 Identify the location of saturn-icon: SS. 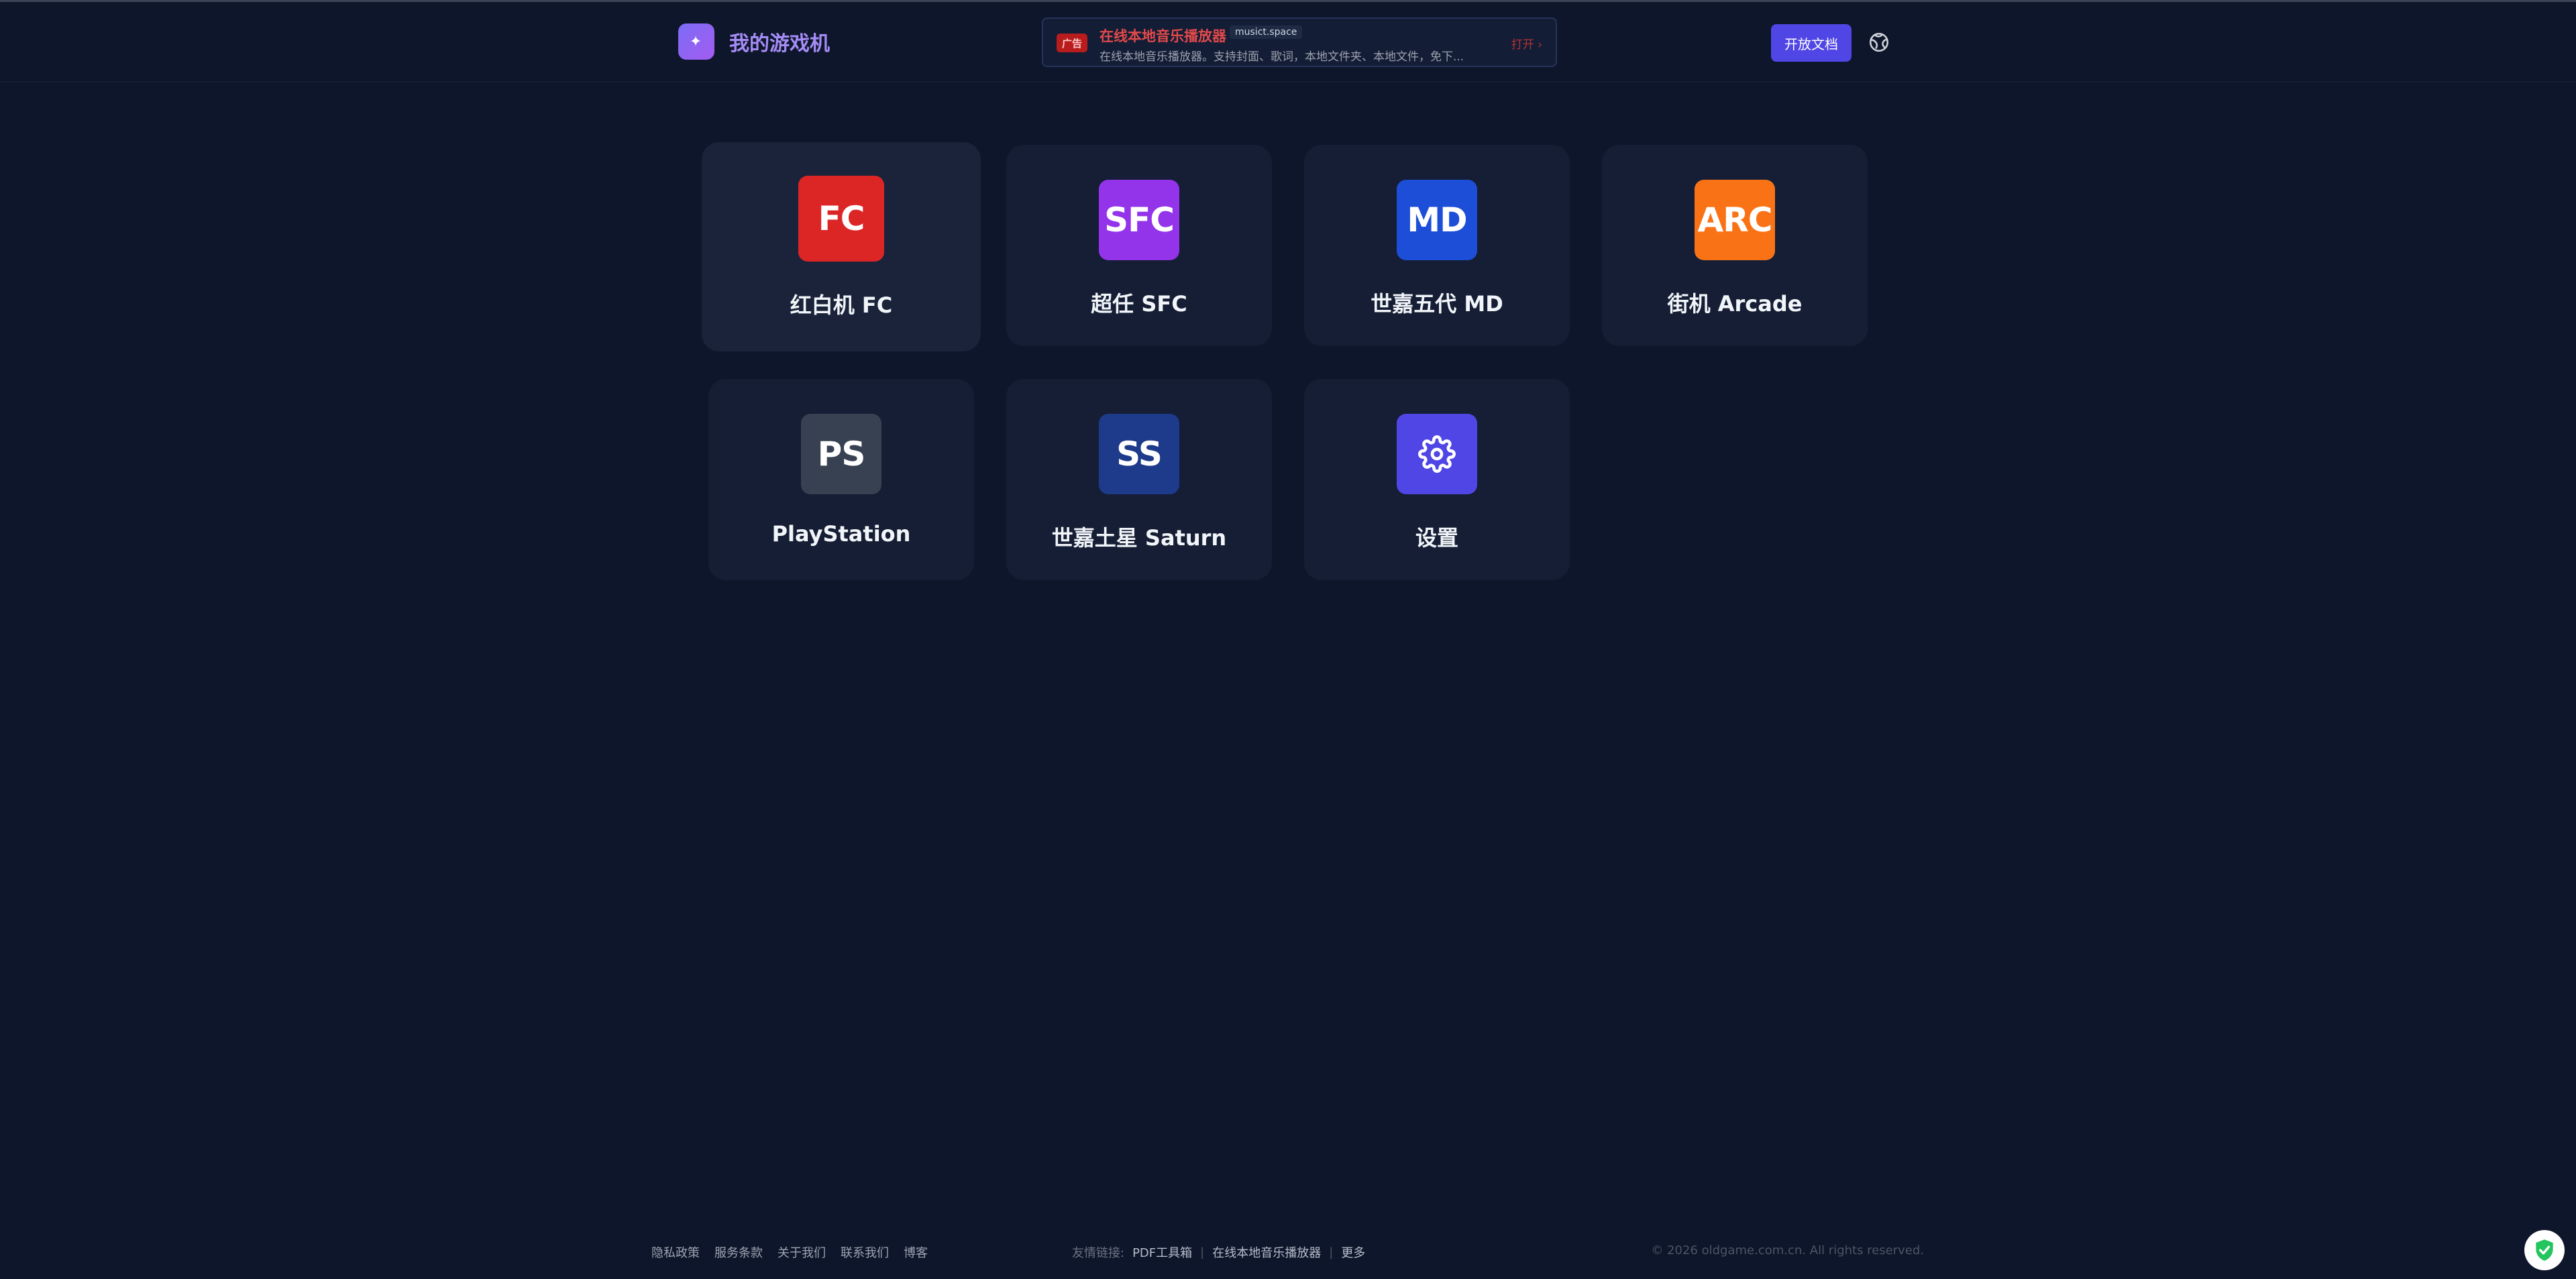
(1139, 454).